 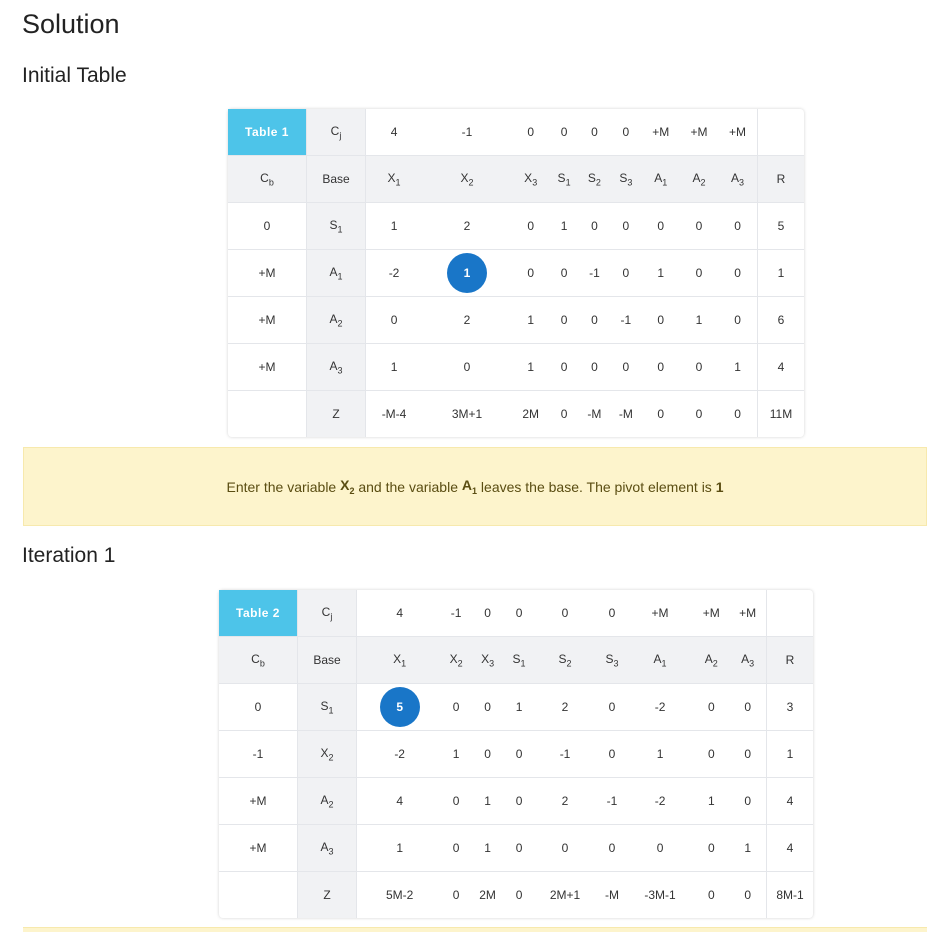 What do you see at coordinates (519, 660) in the screenshot?
I see `column-header: S1` at bounding box center [519, 660].